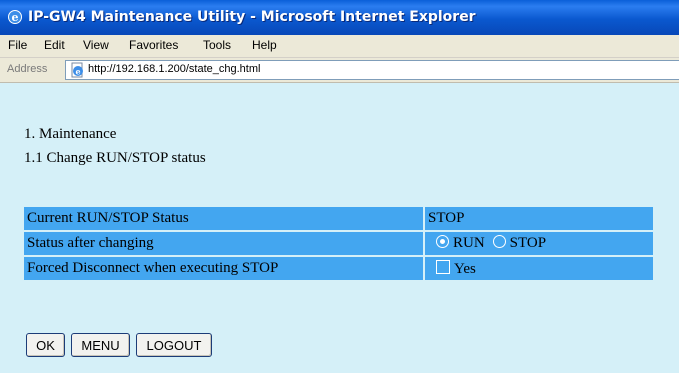  What do you see at coordinates (174, 345) in the screenshot?
I see `logout-button: LOGOUT` at bounding box center [174, 345].